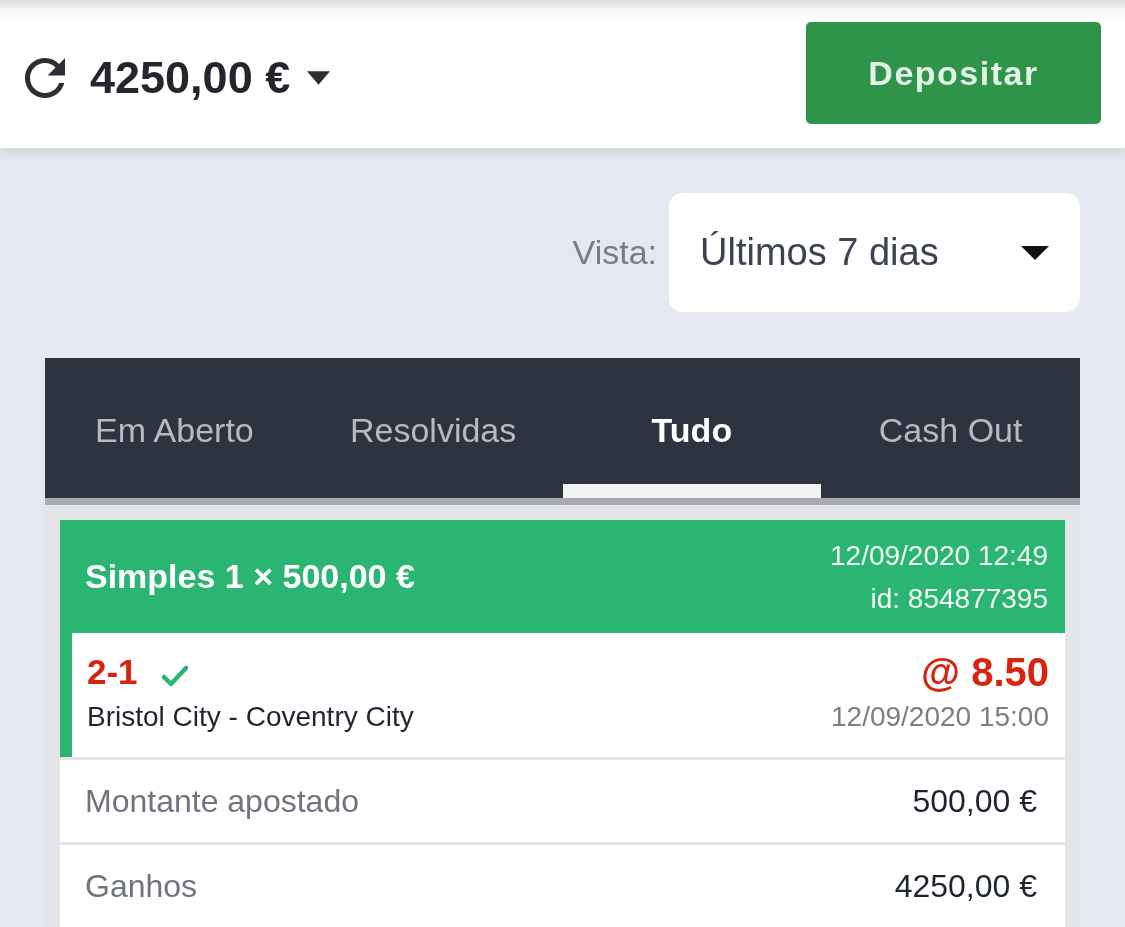 This screenshot has width=1125, height=927. What do you see at coordinates (959, 598) in the screenshot?
I see `bet-id: id: 854877395` at bounding box center [959, 598].